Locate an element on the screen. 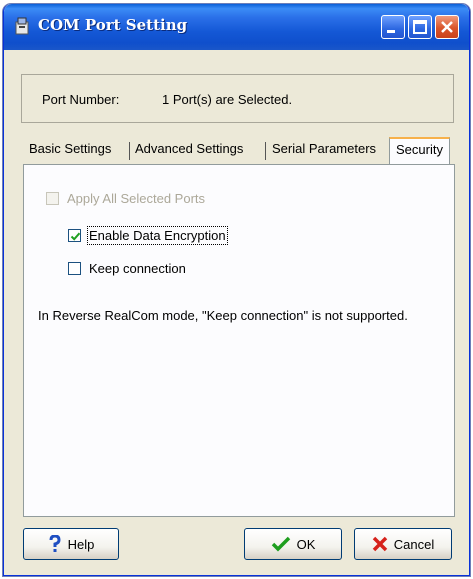 The width and height of the screenshot is (473, 579). tab-basic-settings: Basic Settings is located at coordinates (70, 148).